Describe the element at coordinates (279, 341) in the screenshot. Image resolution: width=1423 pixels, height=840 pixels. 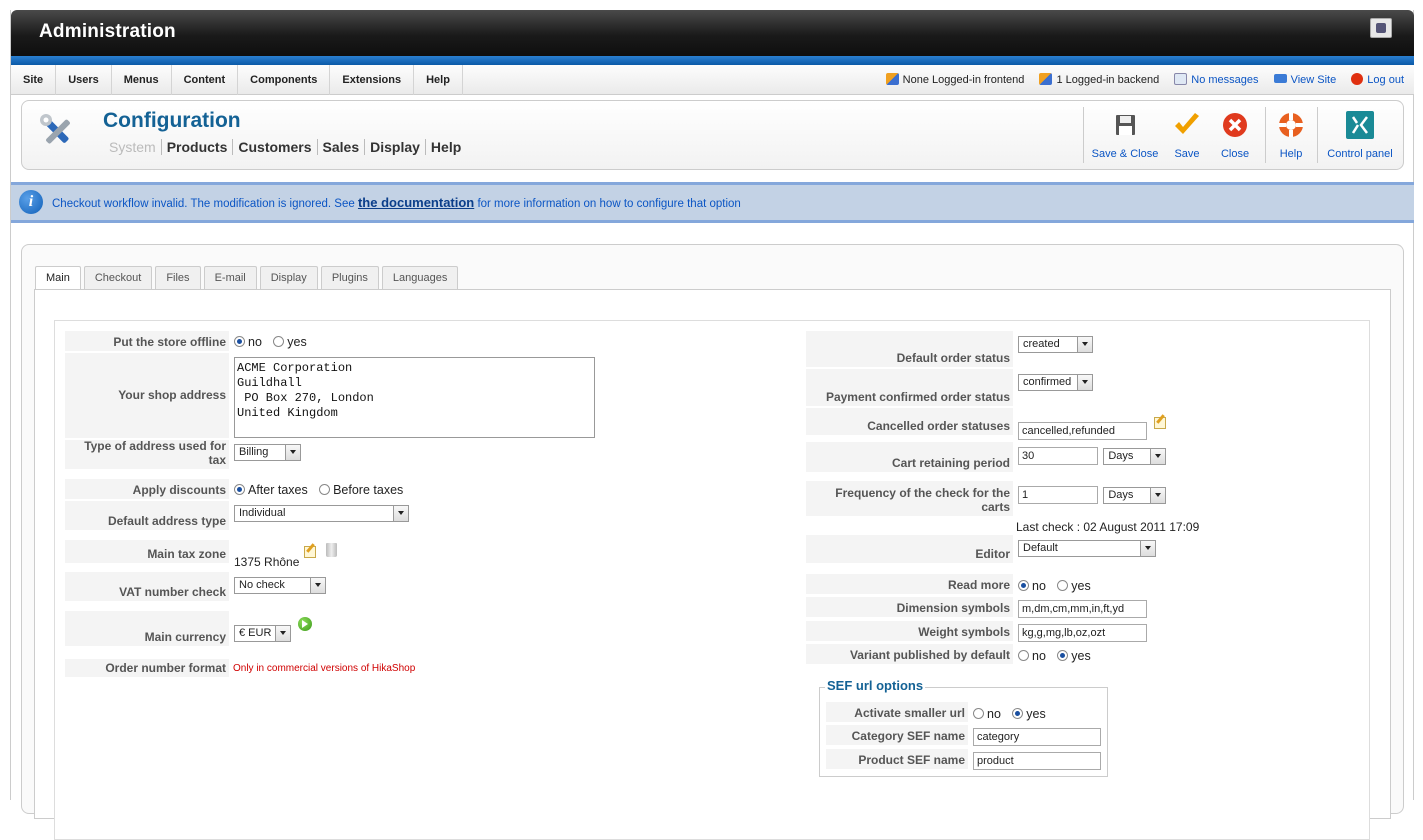
I see `offline-yes-radio` at that location.